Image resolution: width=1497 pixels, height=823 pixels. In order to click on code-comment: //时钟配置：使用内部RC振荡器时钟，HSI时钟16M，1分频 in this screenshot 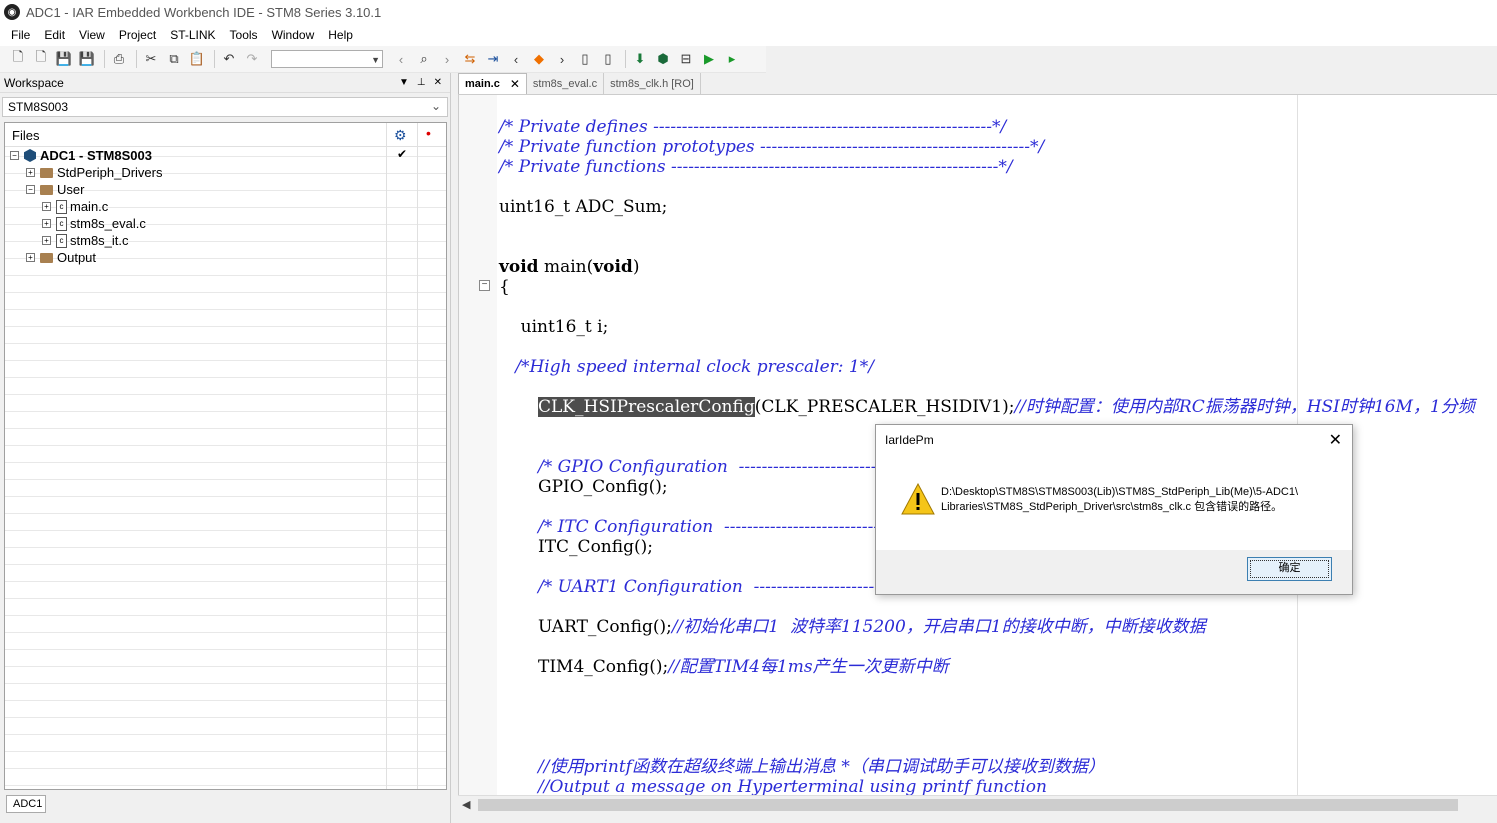, I will do `click(1244, 407)`.